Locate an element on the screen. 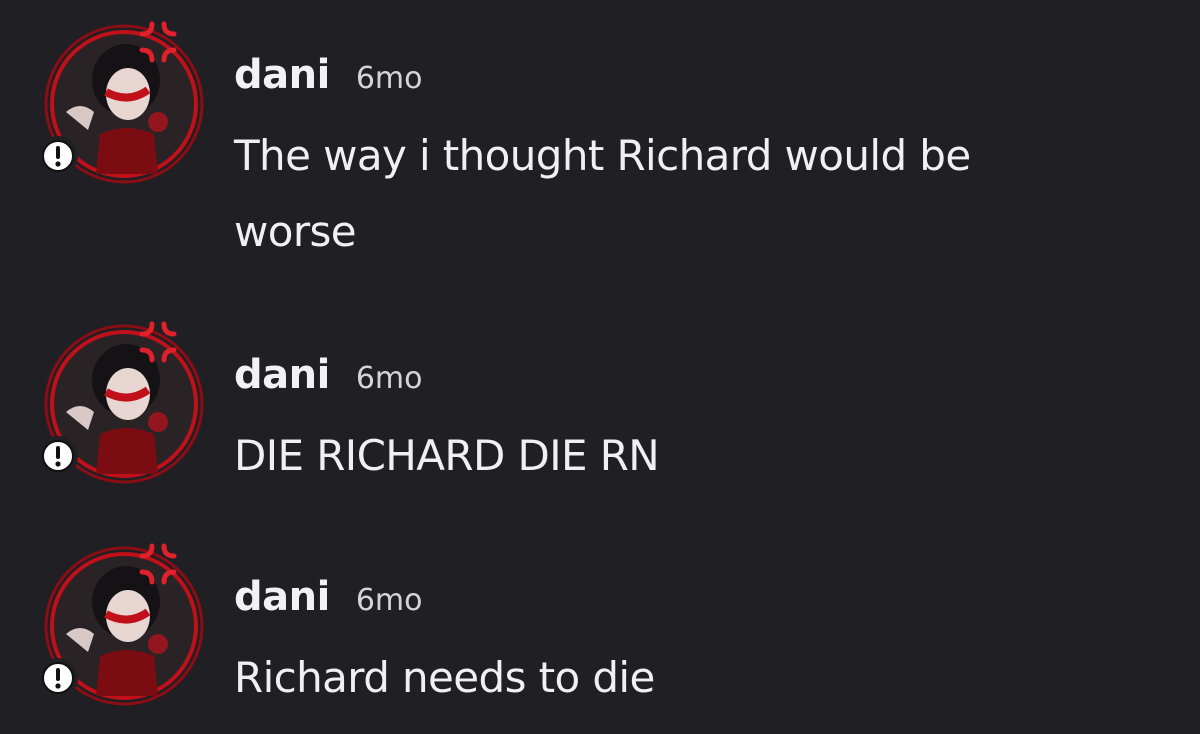  message-text-line: DIE RICHARD DIE RN is located at coordinates (447, 455).